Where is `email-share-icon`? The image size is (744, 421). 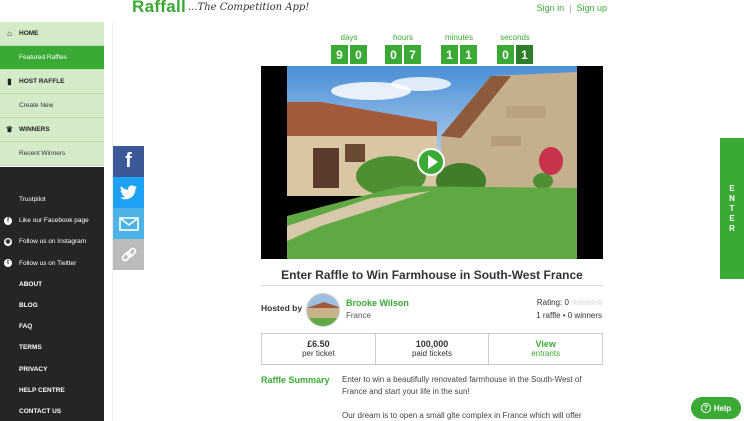
email-share-icon is located at coordinates (128, 223).